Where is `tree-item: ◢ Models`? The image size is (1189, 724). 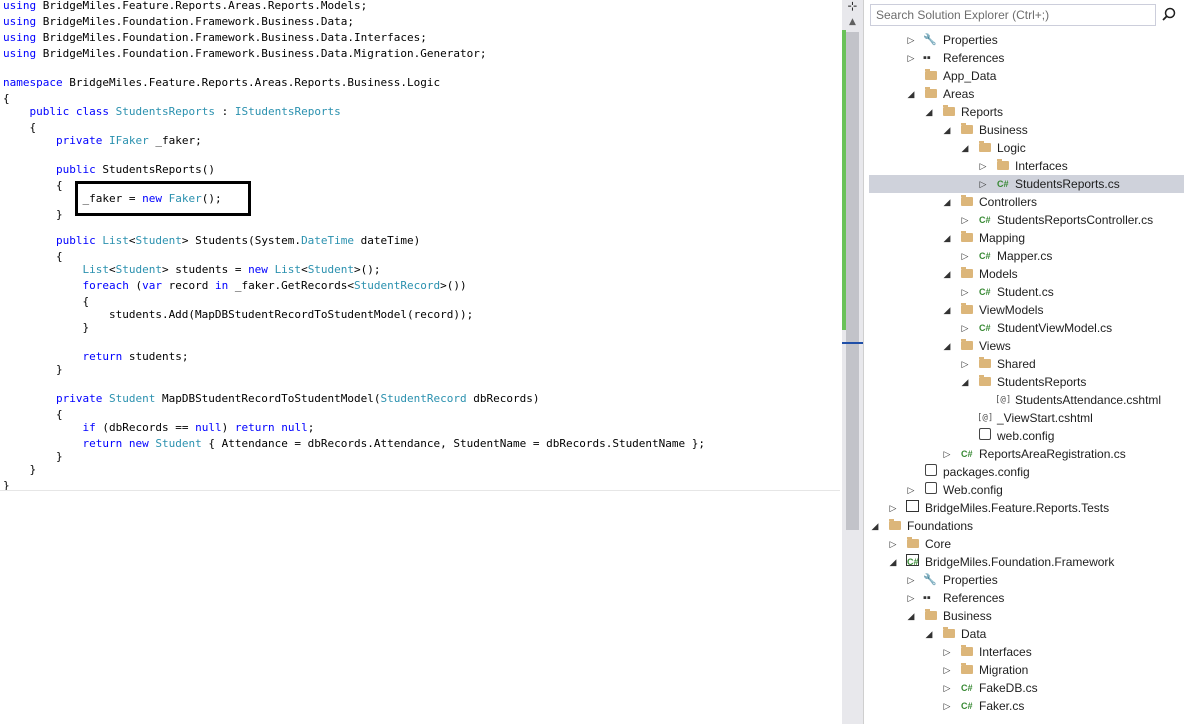 tree-item: ◢ Models is located at coordinates (1026, 274).